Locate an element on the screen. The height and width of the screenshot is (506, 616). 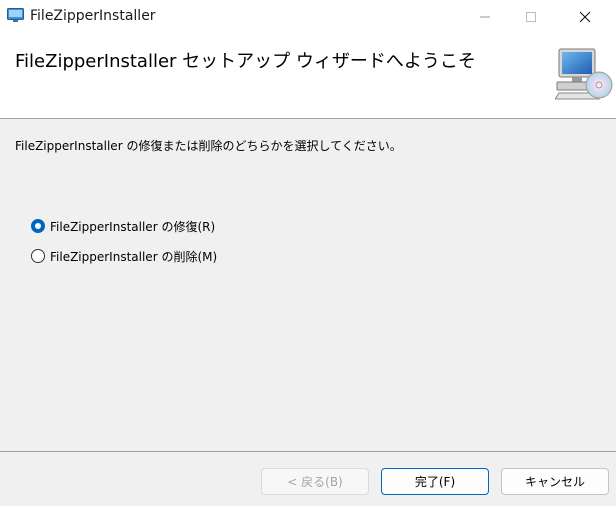
finish-button: 完了(F) is located at coordinates (435, 481).